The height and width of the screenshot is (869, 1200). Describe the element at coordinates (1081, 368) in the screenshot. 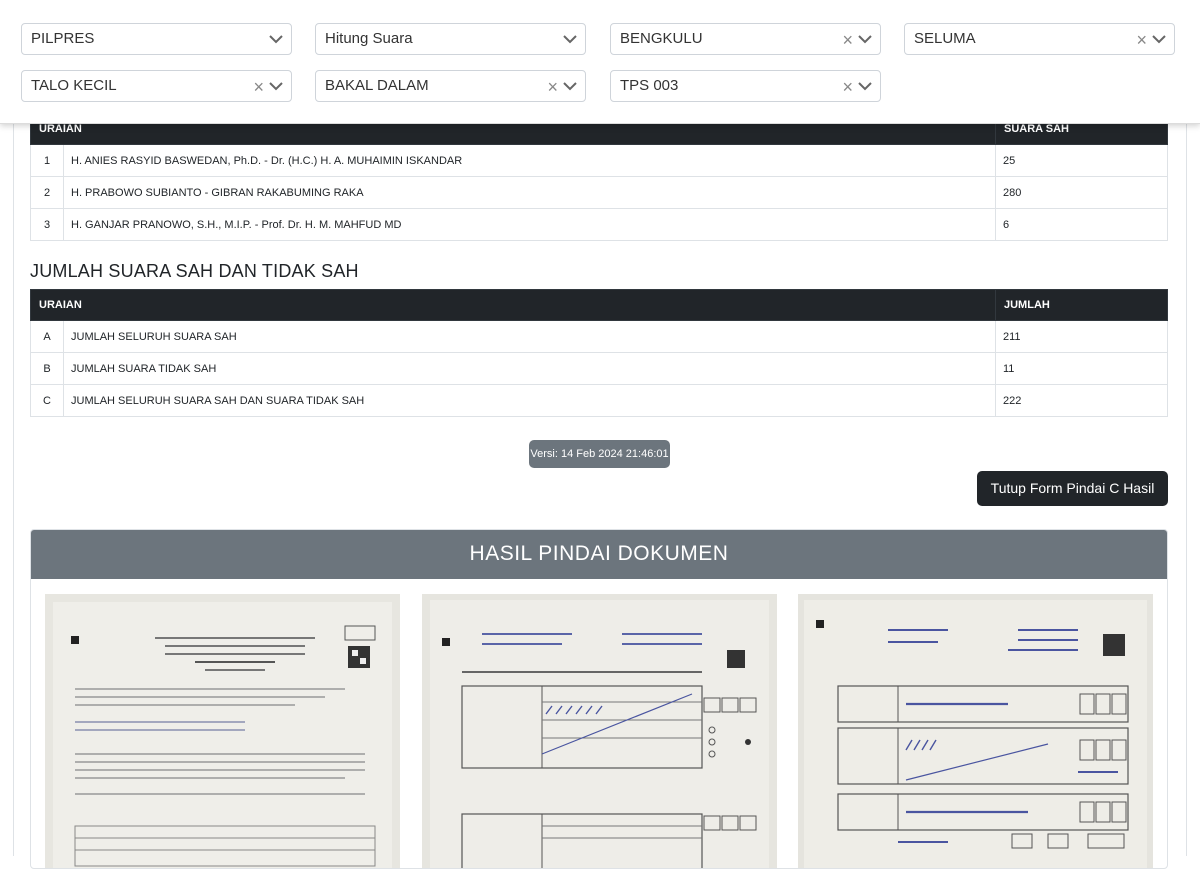

I see `total-value: 11` at that location.